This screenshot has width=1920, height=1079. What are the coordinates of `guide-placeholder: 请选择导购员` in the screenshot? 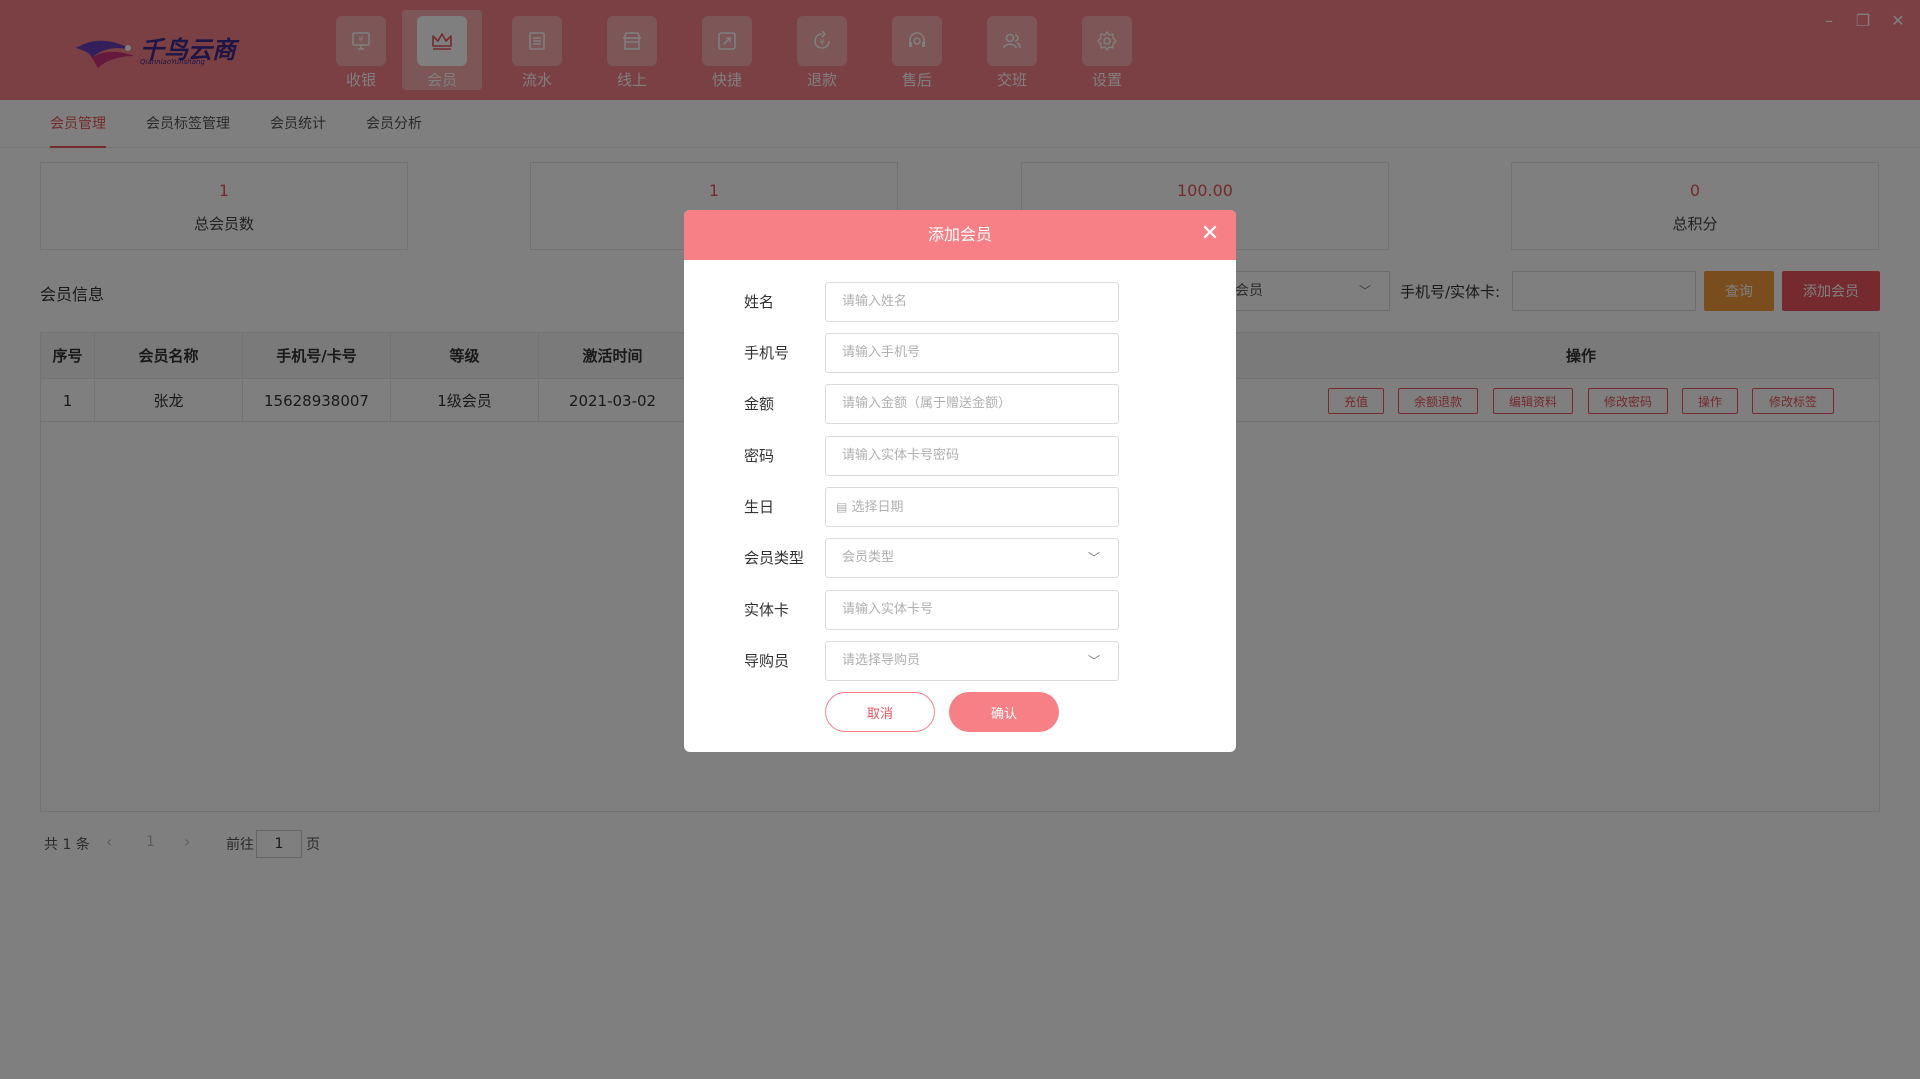 It's located at (881, 660).